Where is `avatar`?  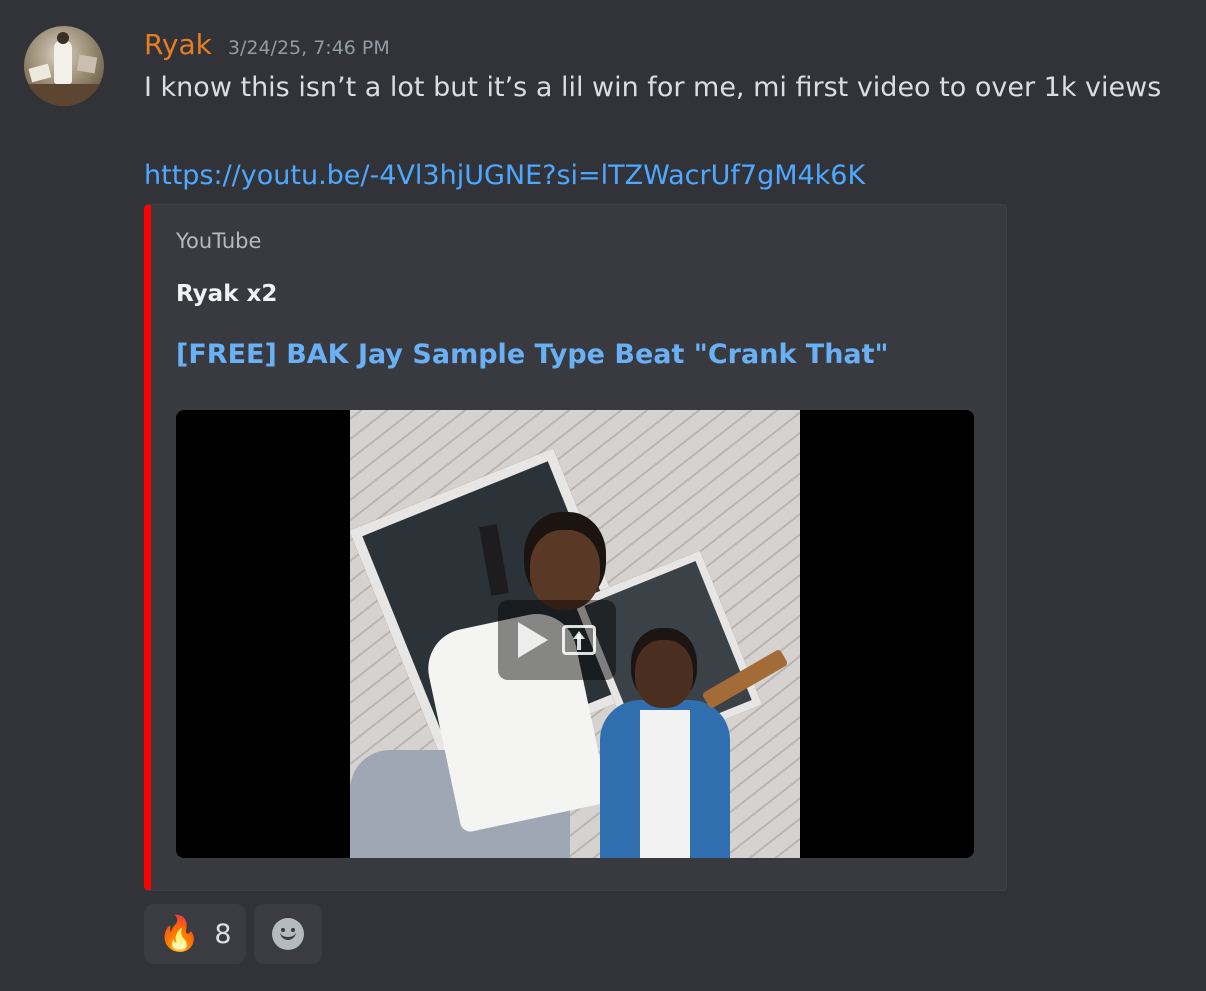
avatar is located at coordinates (64, 66).